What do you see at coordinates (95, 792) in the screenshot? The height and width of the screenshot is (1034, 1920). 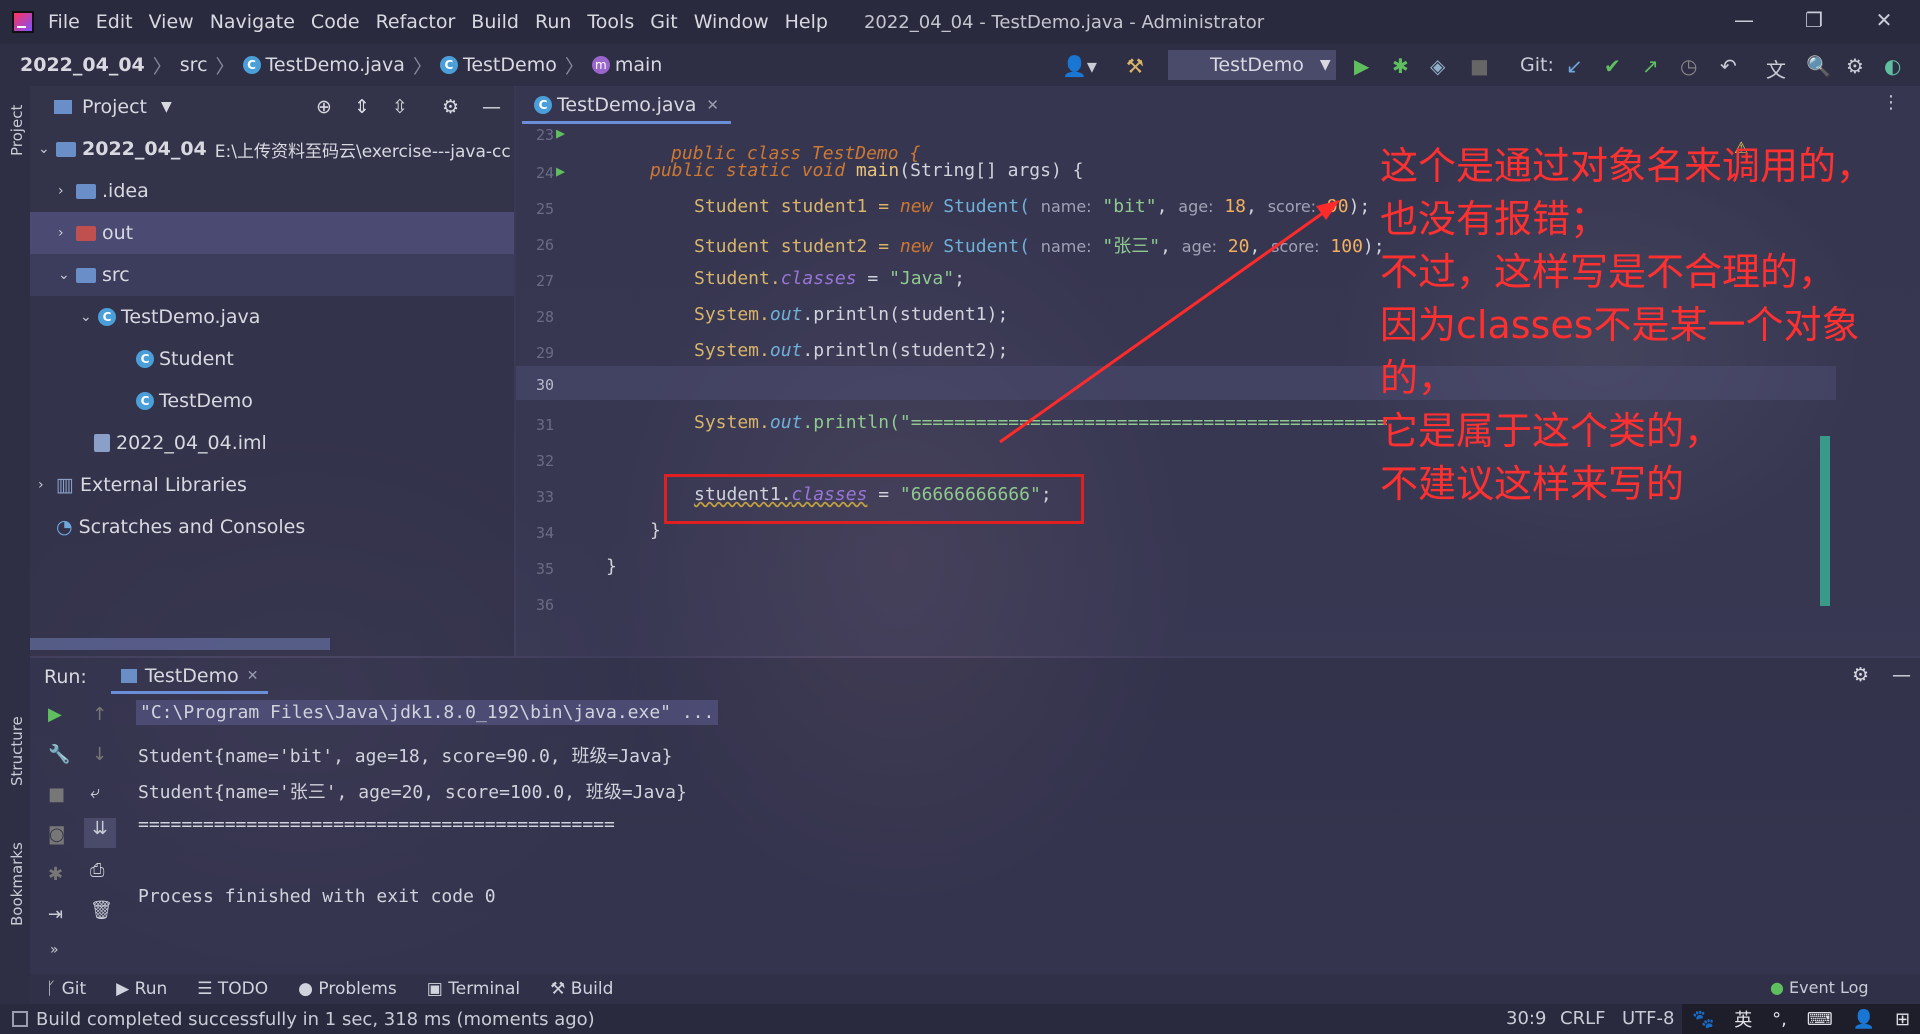 I see `soft-wrap-icon: ⤶` at bounding box center [95, 792].